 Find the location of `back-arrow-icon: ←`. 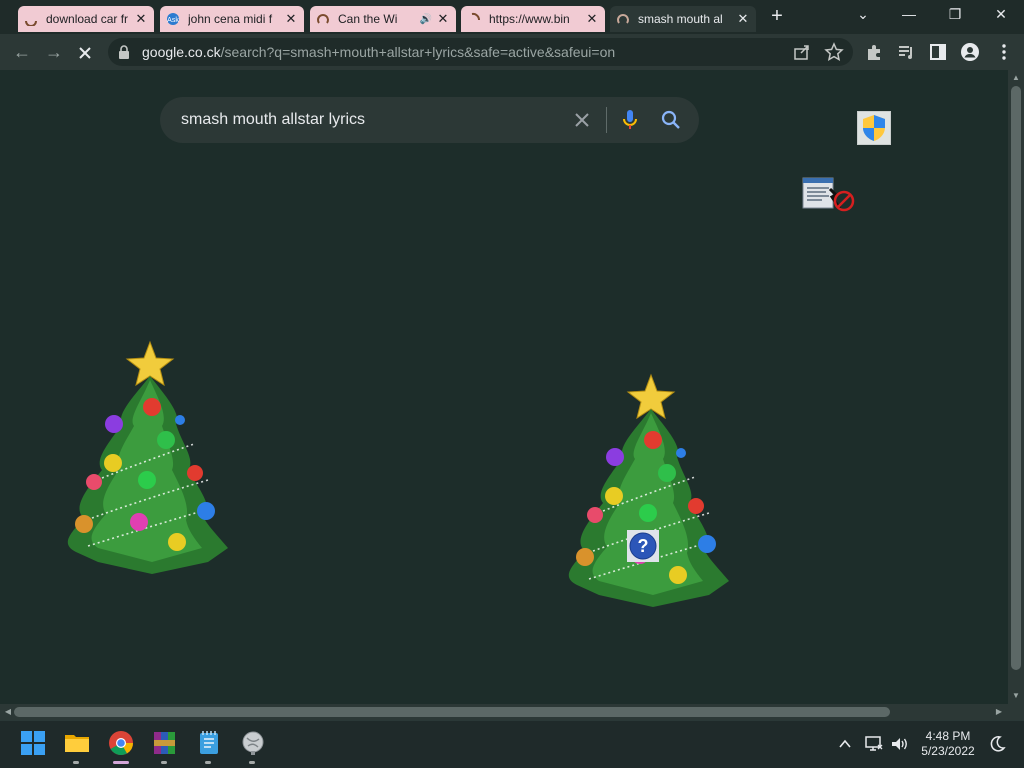

back-arrow-icon: ← is located at coordinates (22, 52).